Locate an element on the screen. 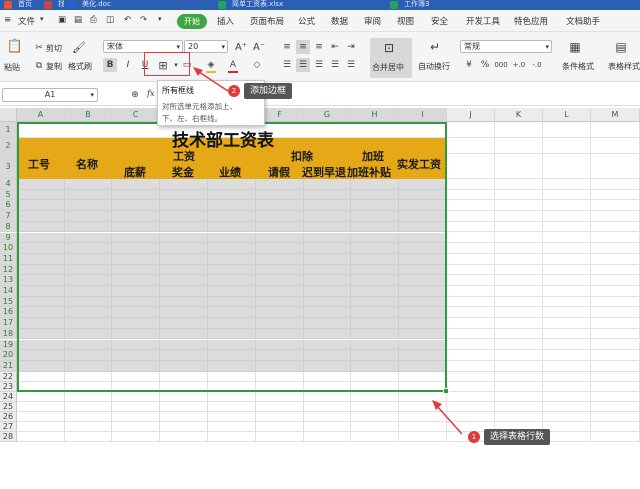  row-header: 11 is located at coordinates (8, 259).